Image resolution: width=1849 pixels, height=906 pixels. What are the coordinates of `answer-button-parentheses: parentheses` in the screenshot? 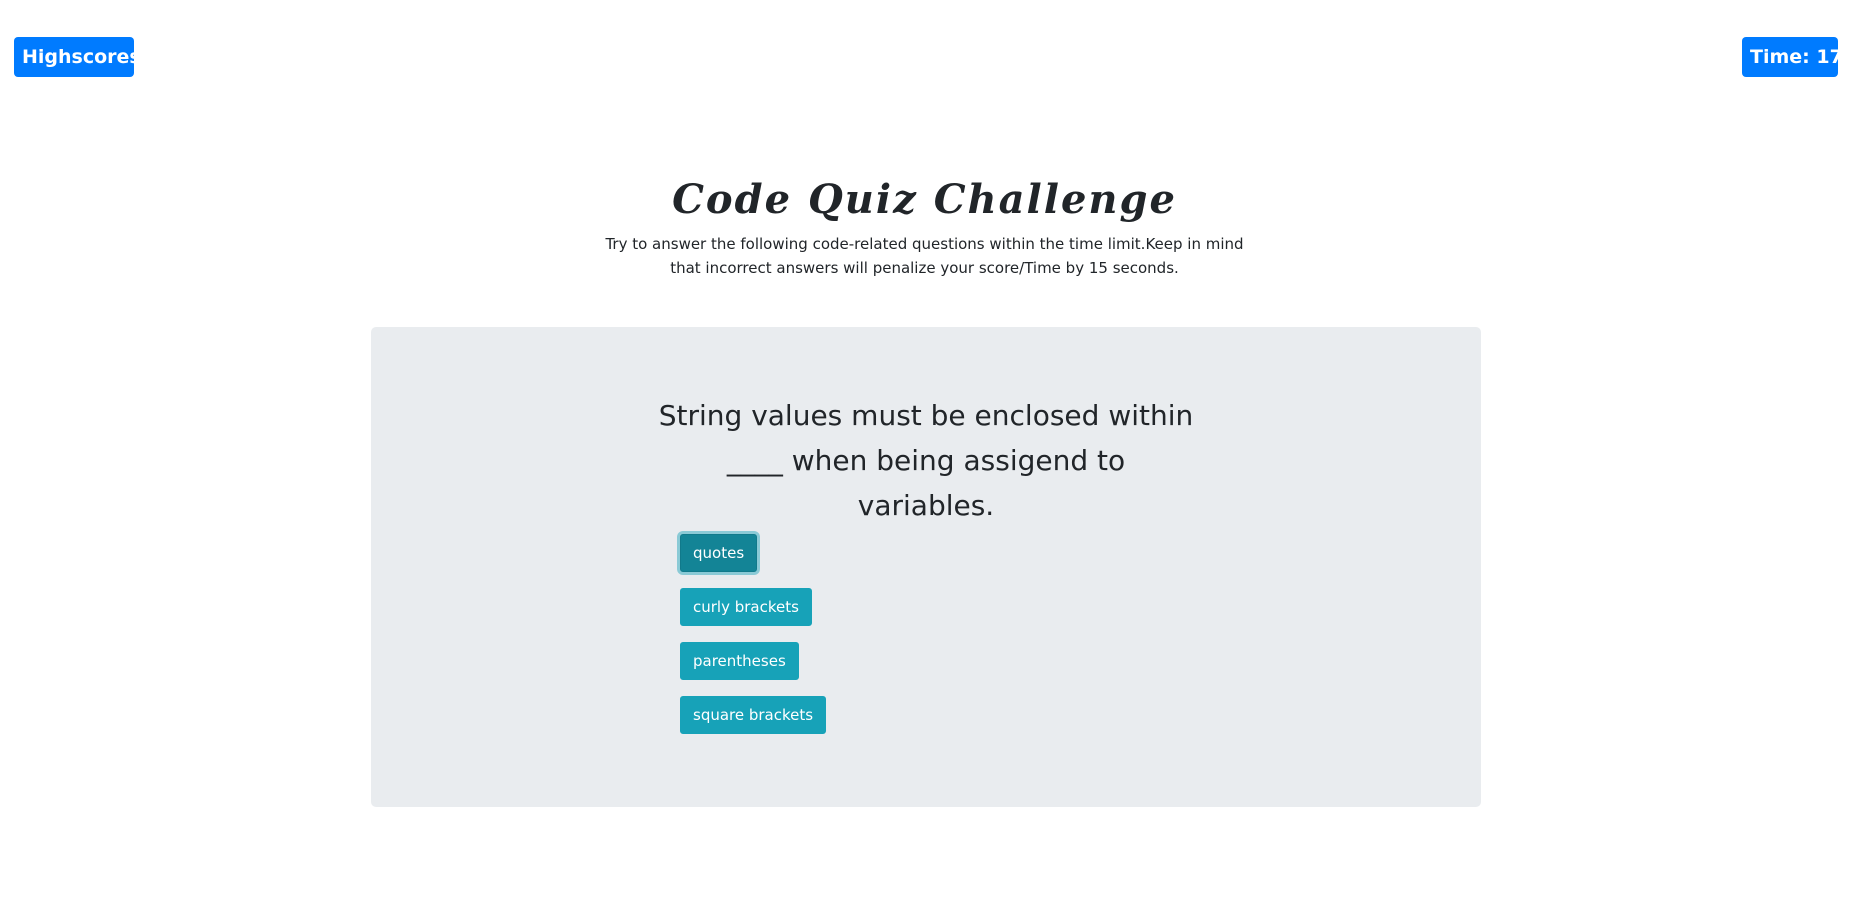 It's located at (739, 661).